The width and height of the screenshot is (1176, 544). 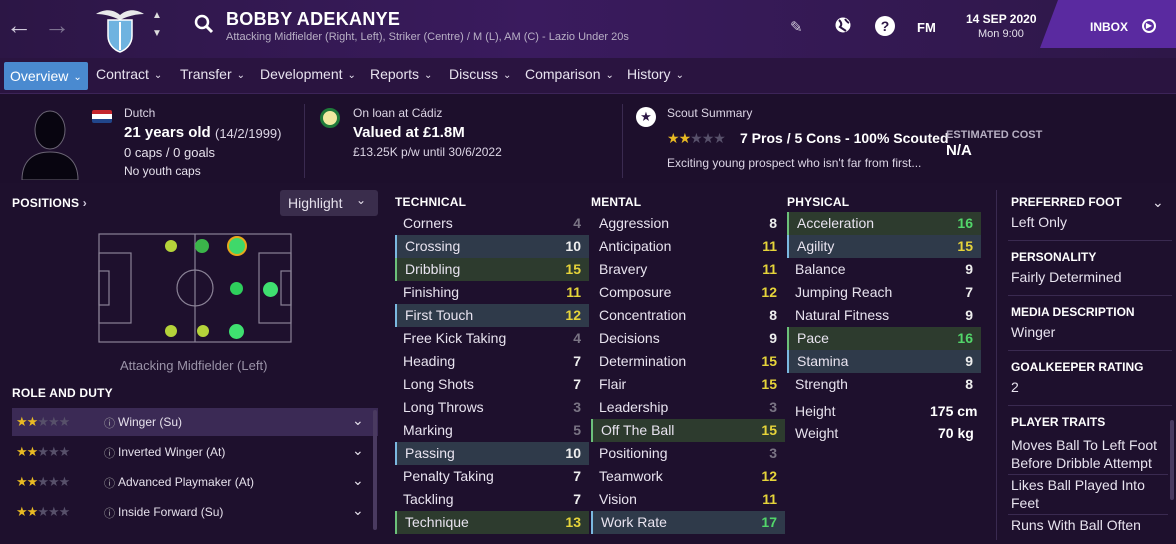 What do you see at coordinates (492, 522) in the screenshot?
I see `attribute-row: Technique 13` at bounding box center [492, 522].